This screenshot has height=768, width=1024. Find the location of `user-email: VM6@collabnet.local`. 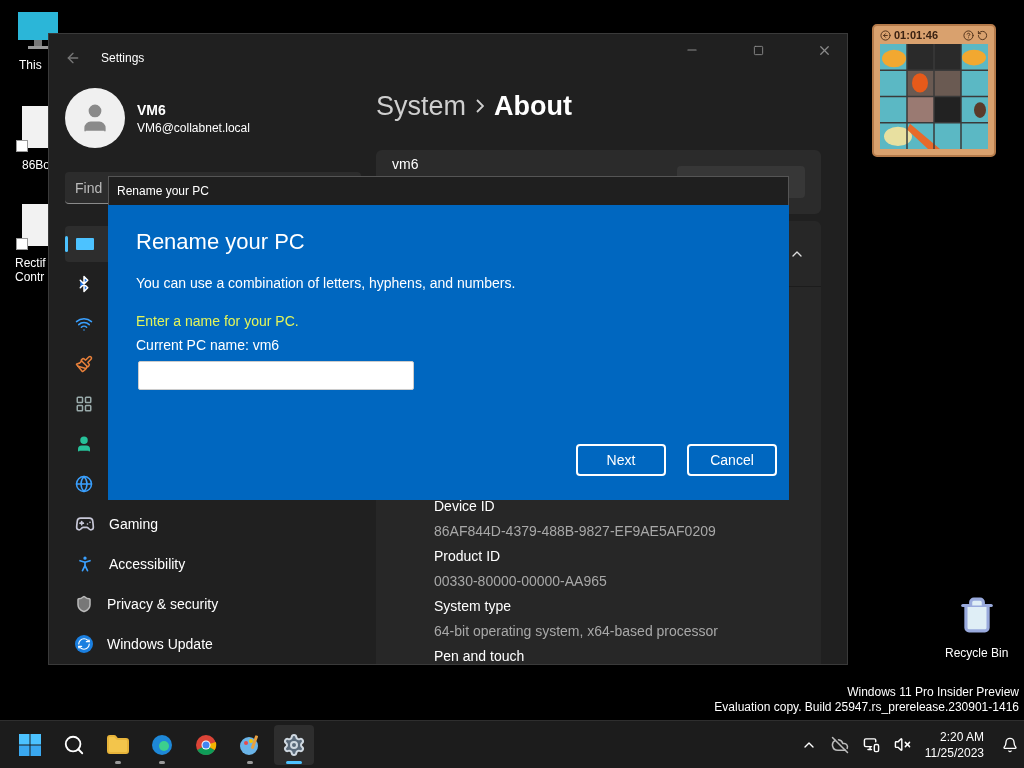

user-email: VM6@collabnet.local is located at coordinates (193, 127).